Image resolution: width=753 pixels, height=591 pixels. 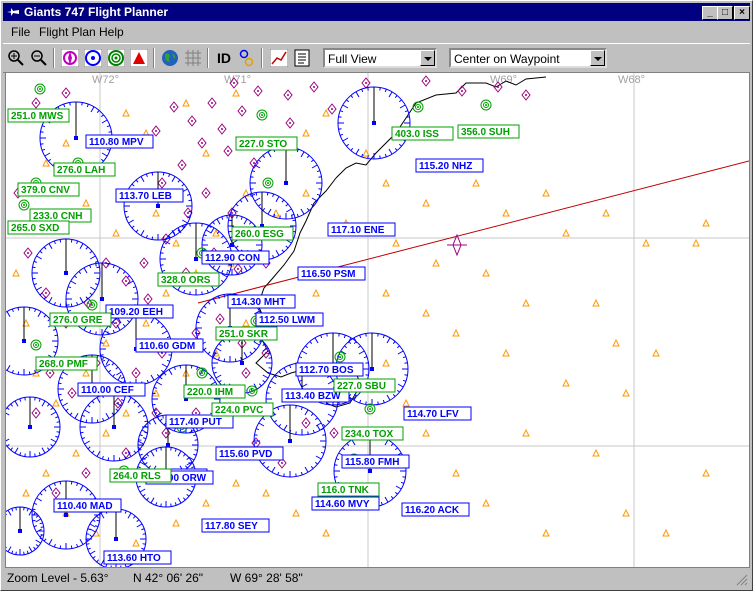 I want to click on vor-label: 110.00 CEF, so click(x=111, y=389).